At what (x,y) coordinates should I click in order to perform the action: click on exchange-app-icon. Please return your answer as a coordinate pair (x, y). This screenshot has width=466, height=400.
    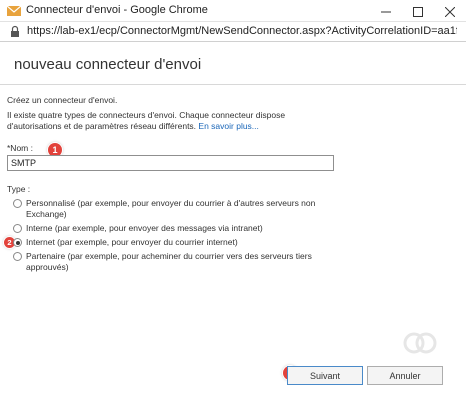
    Looking at the image, I should click on (14, 10).